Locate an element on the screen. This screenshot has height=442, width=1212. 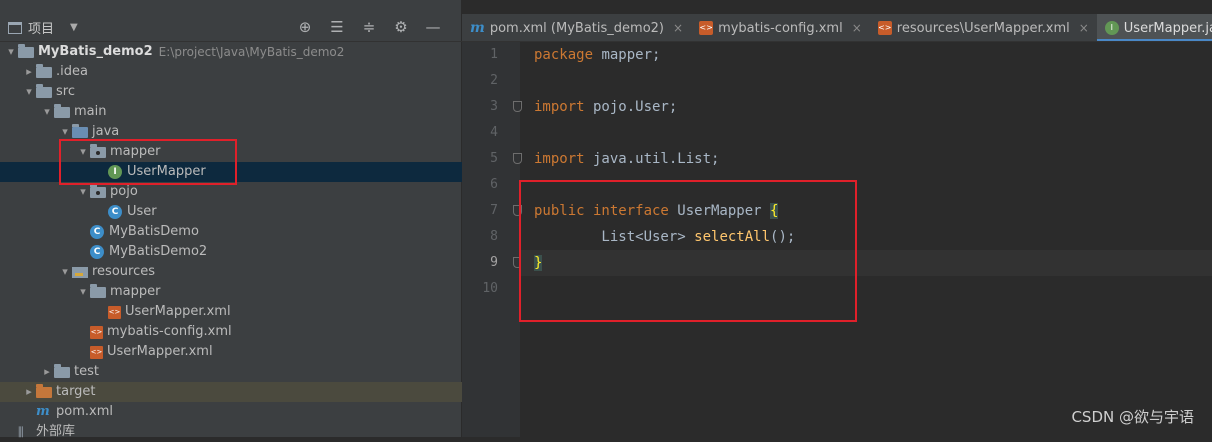
editor-tab: m pom.xml (MyBatis_demo2) × is located at coordinates (576, 27).